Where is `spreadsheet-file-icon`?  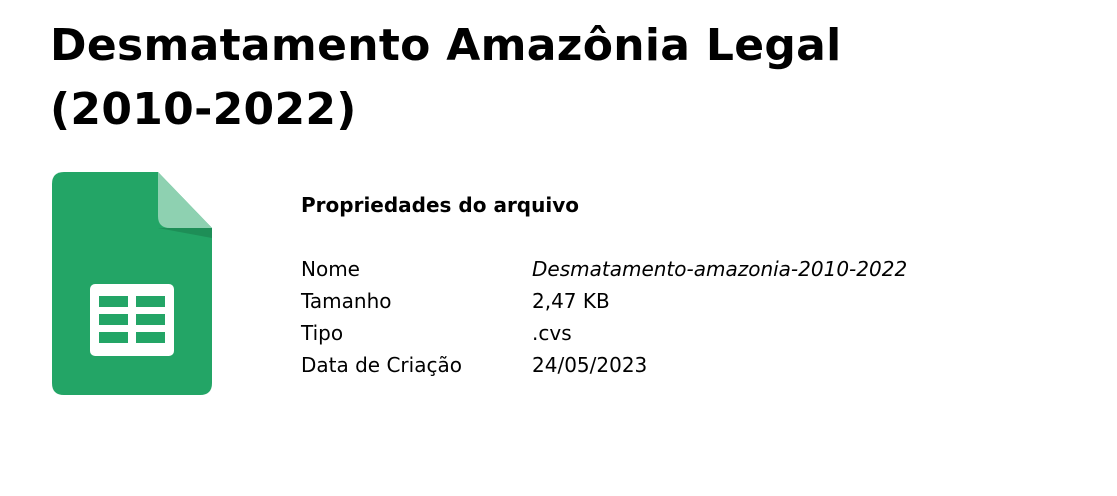 spreadsheet-file-icon is located at coordinates (132, 283).